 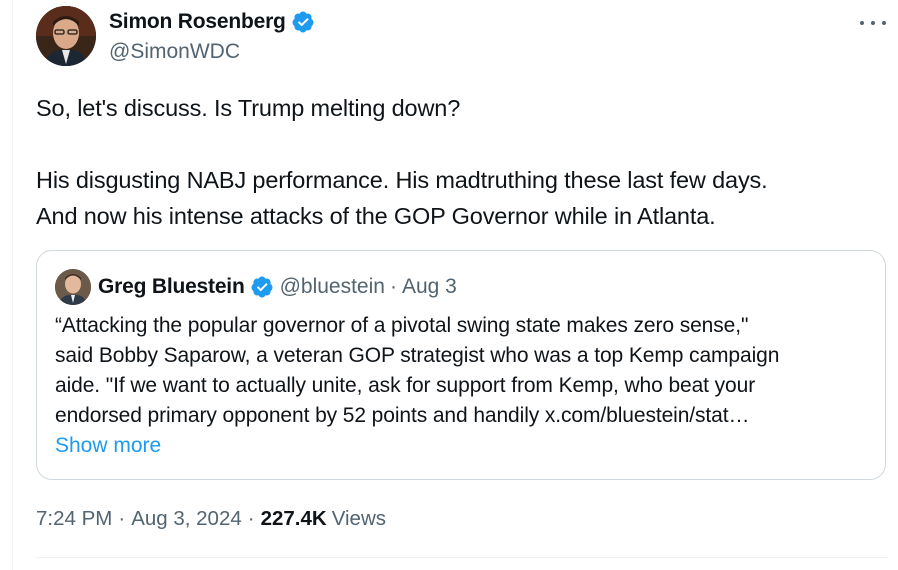 What do you see at coordinates (66, 36) in the screenshot?
I see `author-avatar` at bounding box center [66, 36].